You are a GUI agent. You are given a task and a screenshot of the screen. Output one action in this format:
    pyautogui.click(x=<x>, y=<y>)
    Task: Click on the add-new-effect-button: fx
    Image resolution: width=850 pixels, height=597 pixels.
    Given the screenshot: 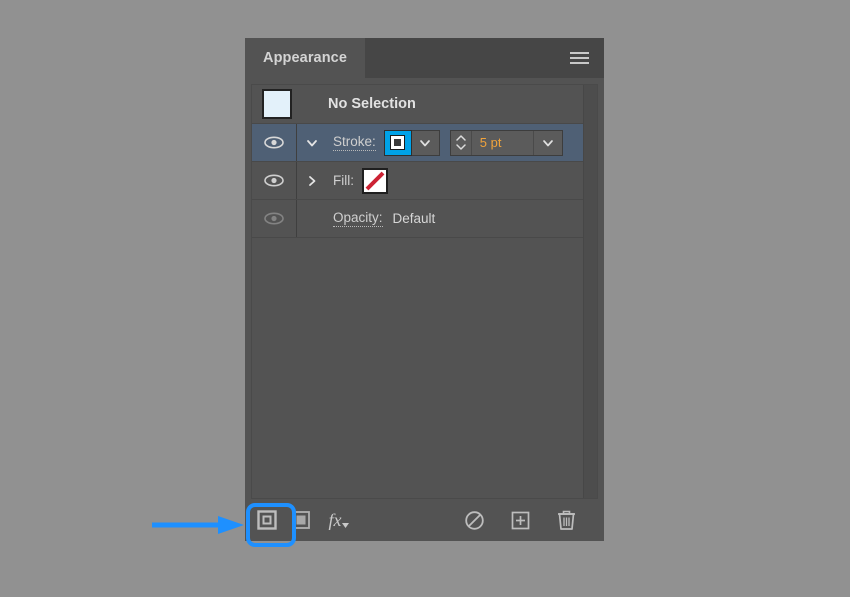 What is the action you would take?
    pyautogui.click(x=335, y=520)
    